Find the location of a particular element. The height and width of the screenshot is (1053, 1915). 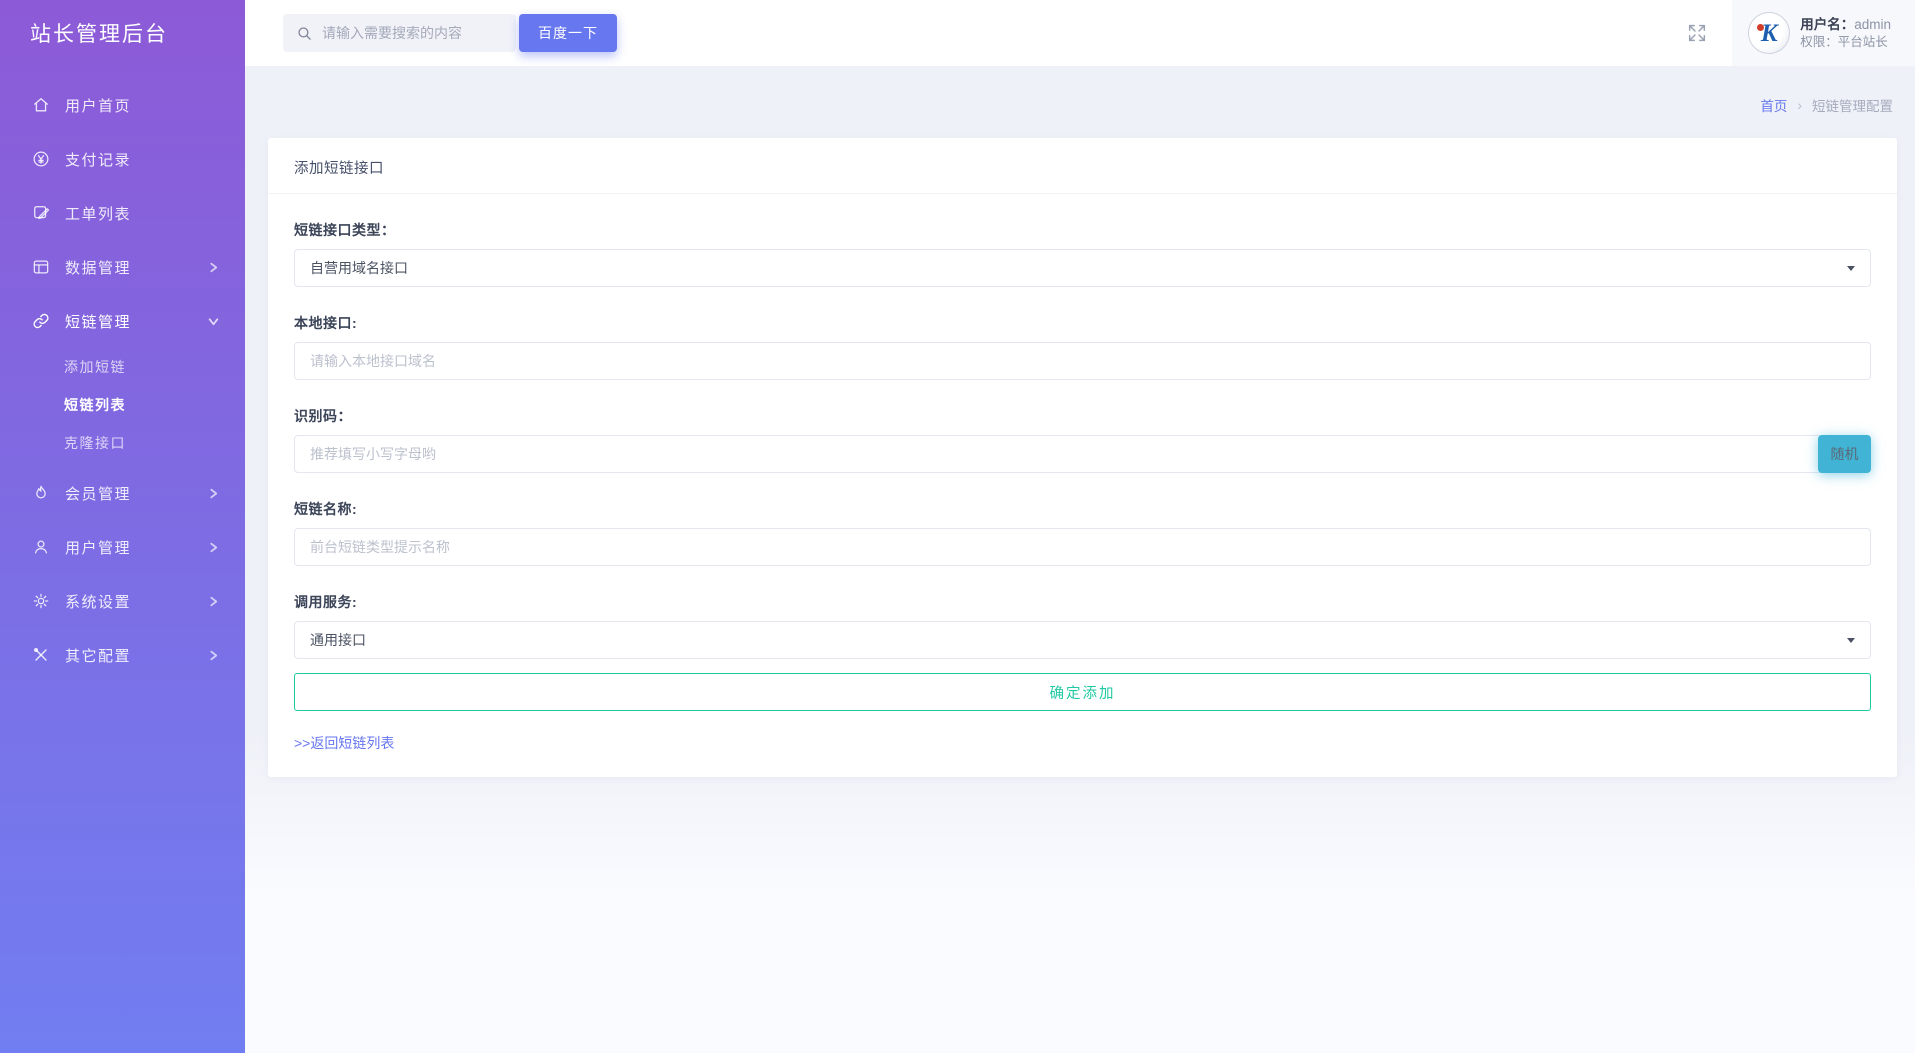

breadcrumb-current: 短链管理配置 is located at coordinates (1852, 106).